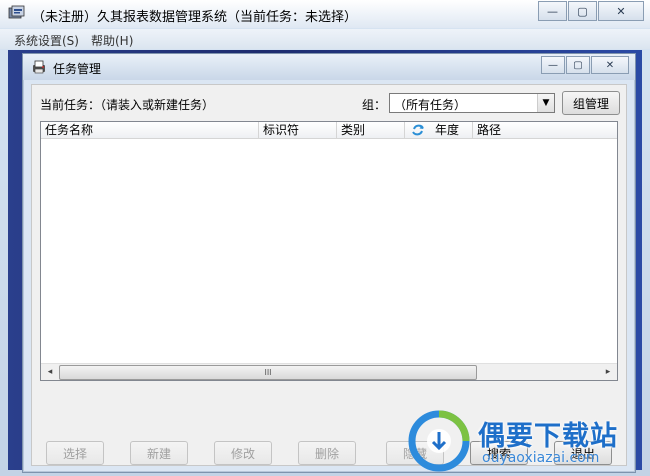  Describe the element at coordinates (374, 105) in the screenshot. I see `group-label: 组：` at that location.